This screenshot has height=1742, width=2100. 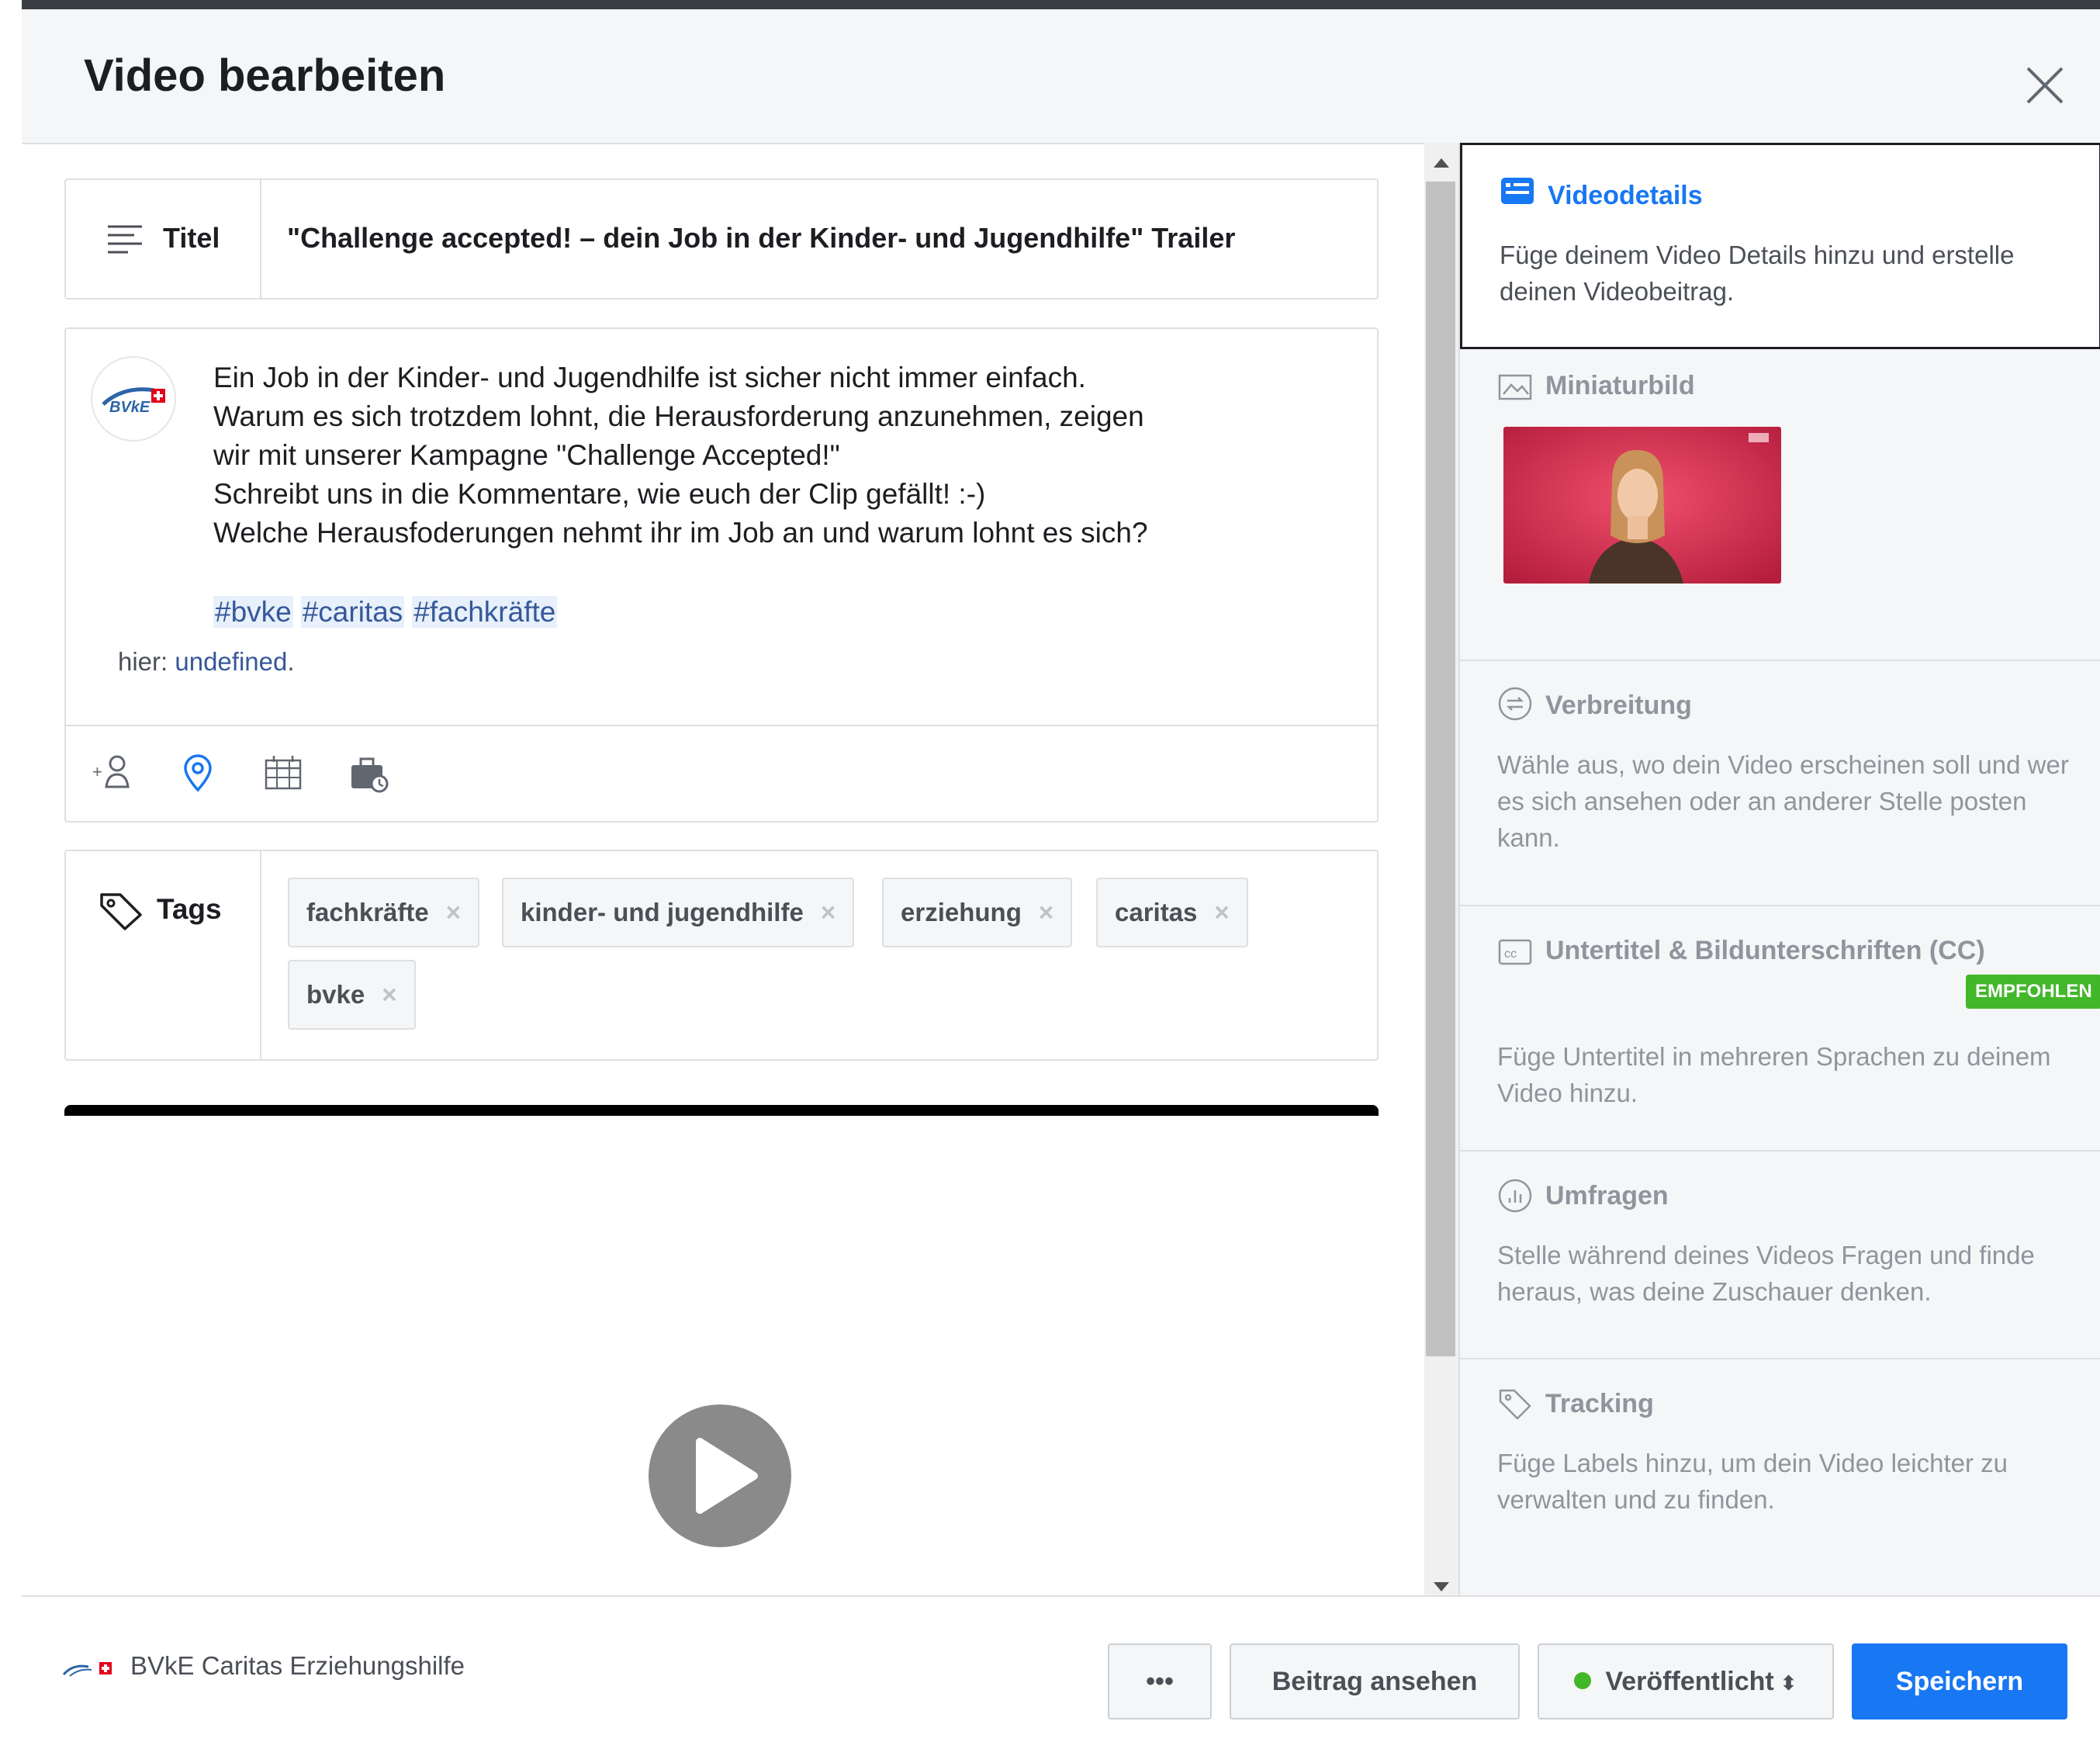 What do you see at coordinates (1515, 704) in the screenshot?
I see `distribution-icon` at bounding box center [1515, 704].